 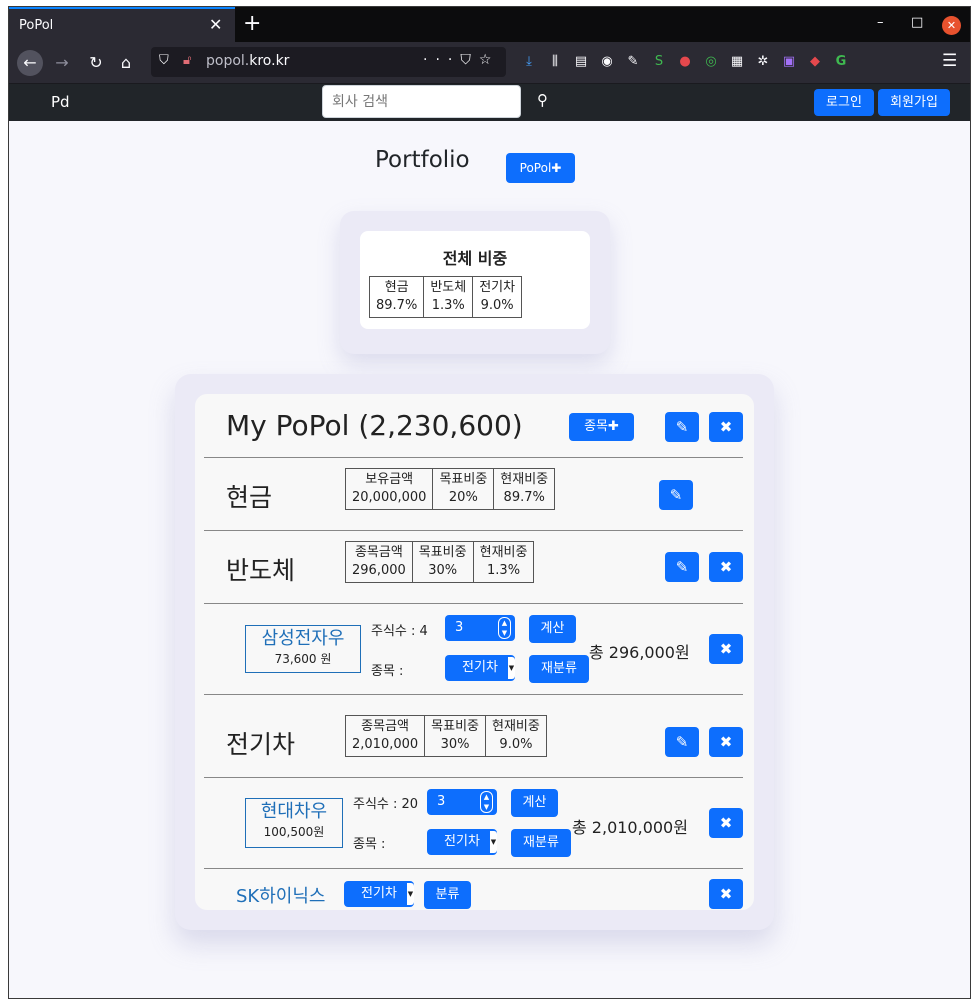 I want to click on edit-cash-button: ✎, so click(x=676, y=495).